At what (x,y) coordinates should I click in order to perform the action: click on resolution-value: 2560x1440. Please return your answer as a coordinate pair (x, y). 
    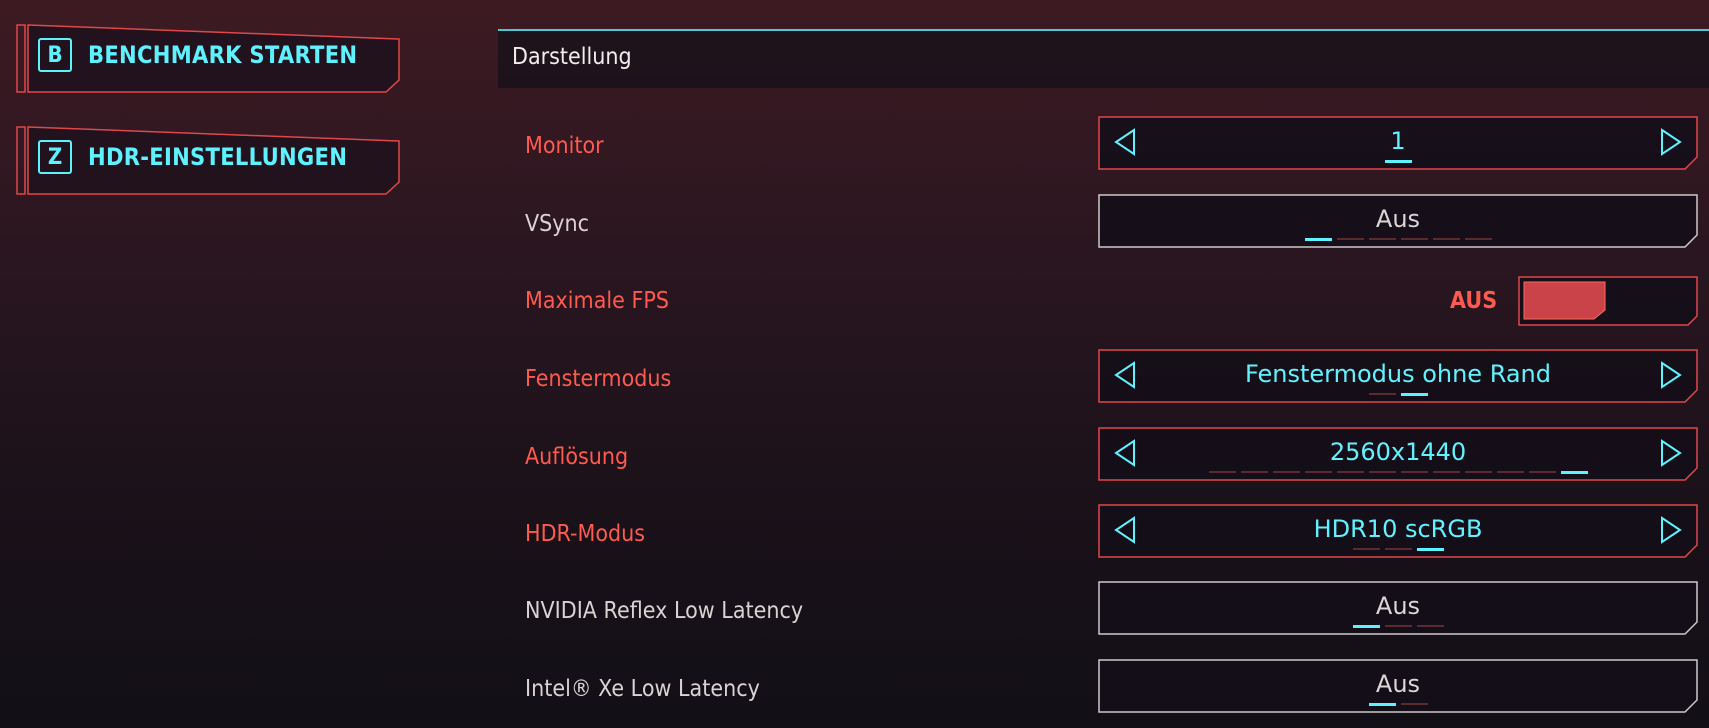
    Looking at the image, I should click on (1398, 452).